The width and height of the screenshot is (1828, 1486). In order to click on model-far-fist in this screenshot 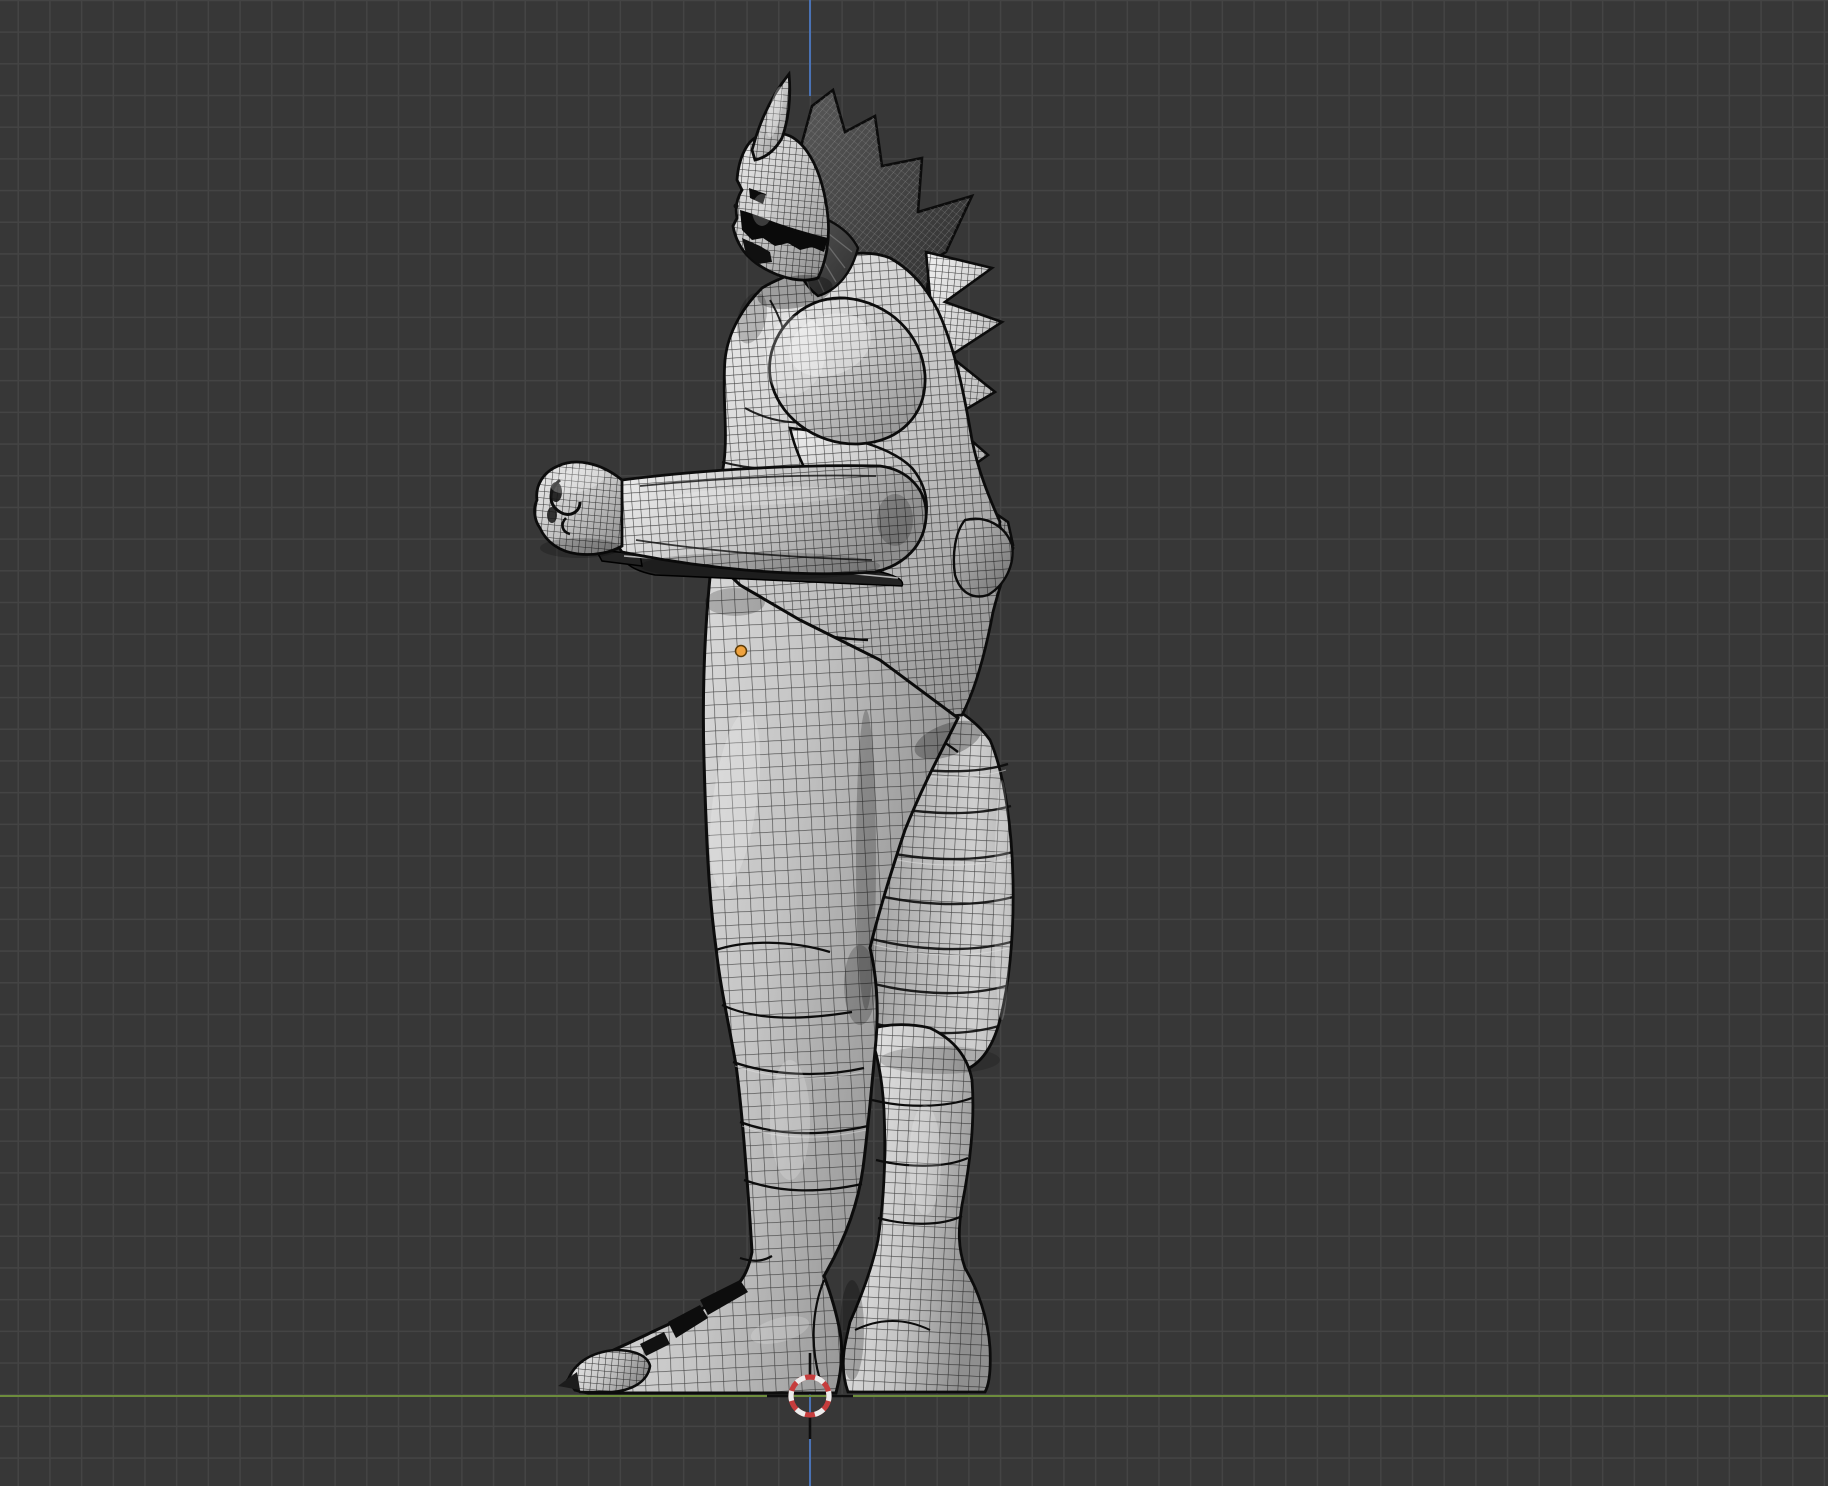, I will do `click(983, 557)`.